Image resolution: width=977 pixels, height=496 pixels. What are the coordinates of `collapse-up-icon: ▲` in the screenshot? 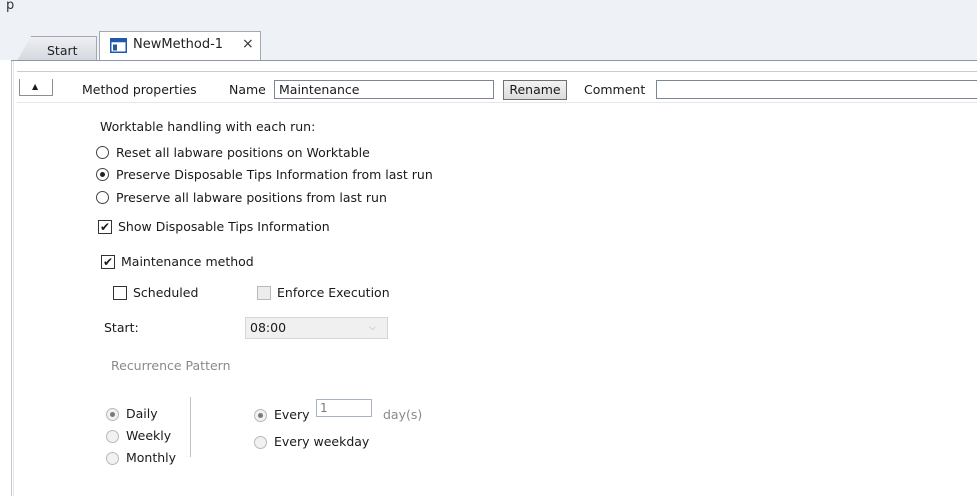 It's located at (35, 86).